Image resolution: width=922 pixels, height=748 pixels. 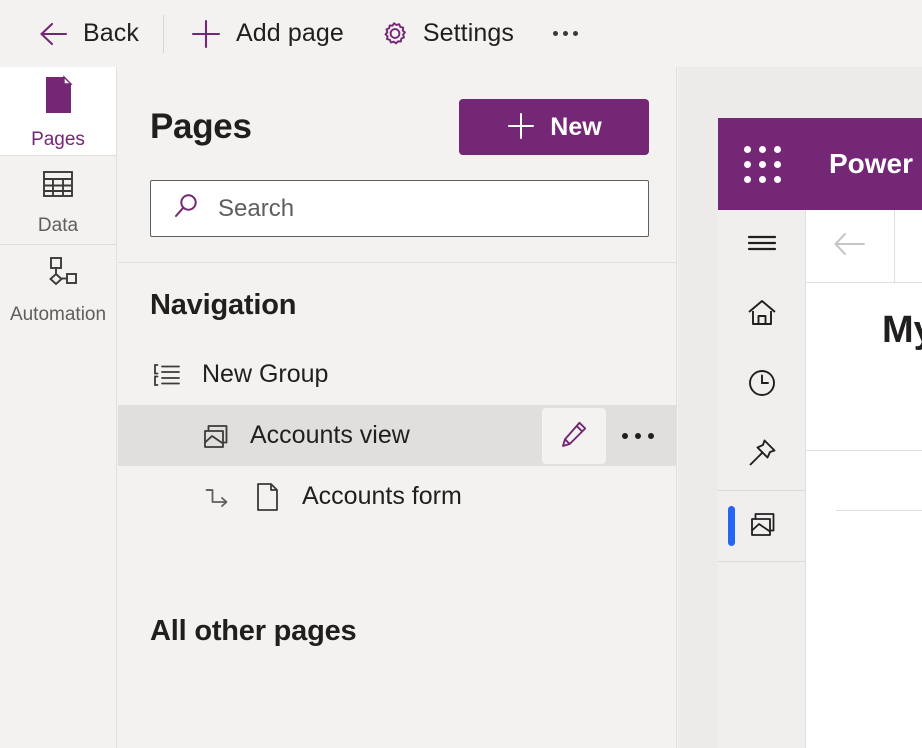 I want to click on hamburger-menu-button, so click(x=761, y=245).